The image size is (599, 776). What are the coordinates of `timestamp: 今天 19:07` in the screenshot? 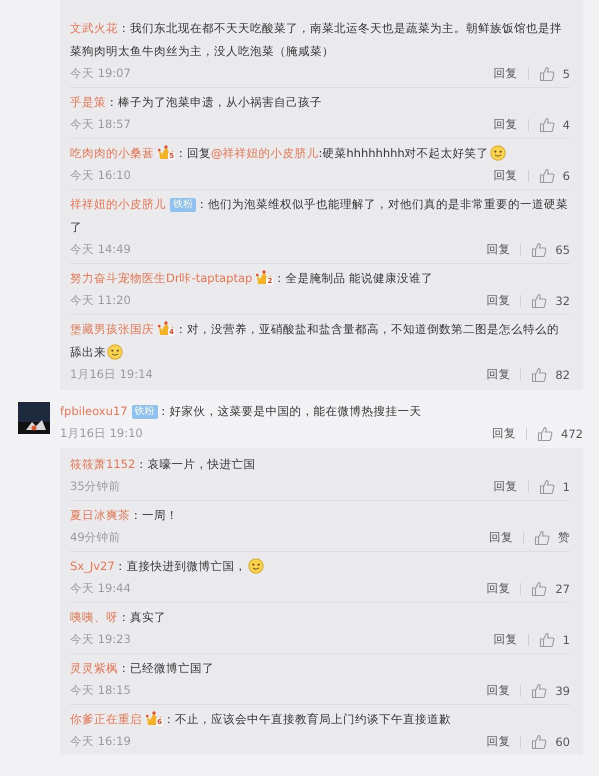 It's located at (101, 73).